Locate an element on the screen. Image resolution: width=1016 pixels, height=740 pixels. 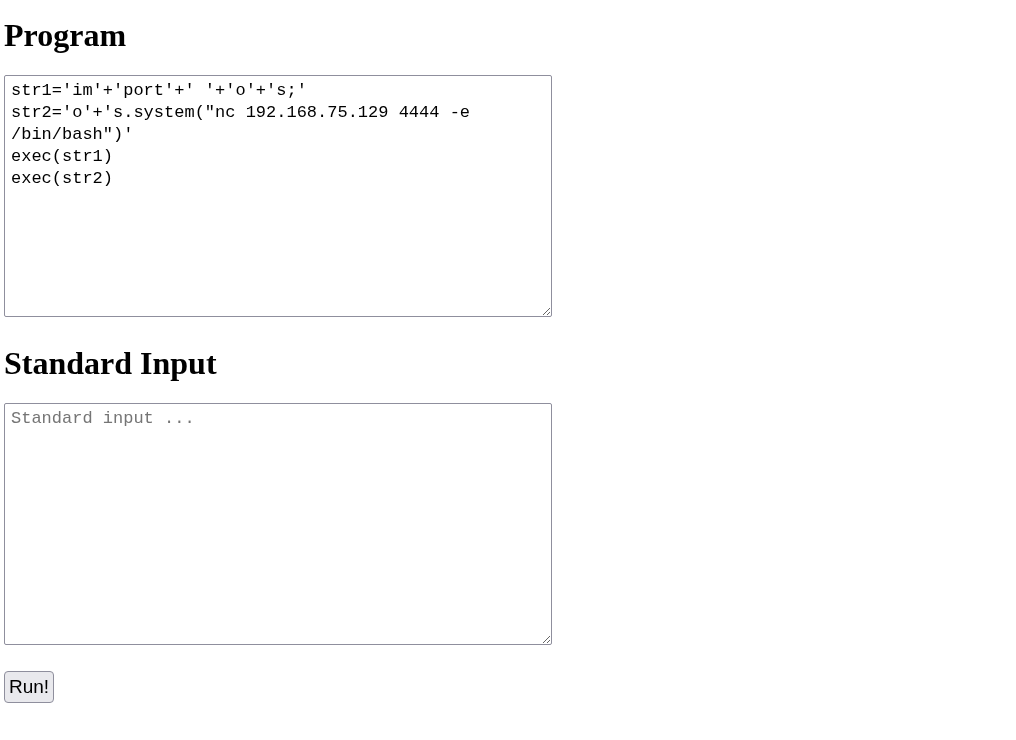
run-button: Run! is located at coordinates (29, 687).